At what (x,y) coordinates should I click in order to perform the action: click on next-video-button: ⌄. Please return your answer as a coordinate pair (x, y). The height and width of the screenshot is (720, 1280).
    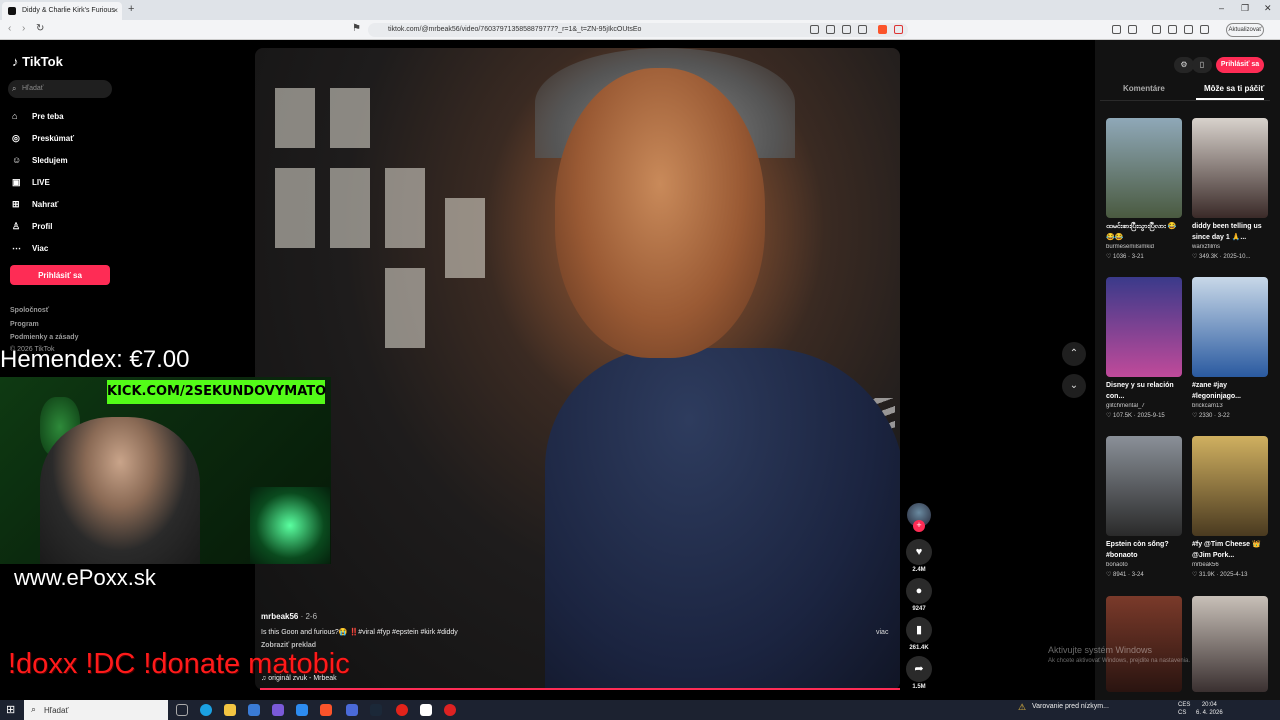
    Looking at the image, I should click on (1074, 386).